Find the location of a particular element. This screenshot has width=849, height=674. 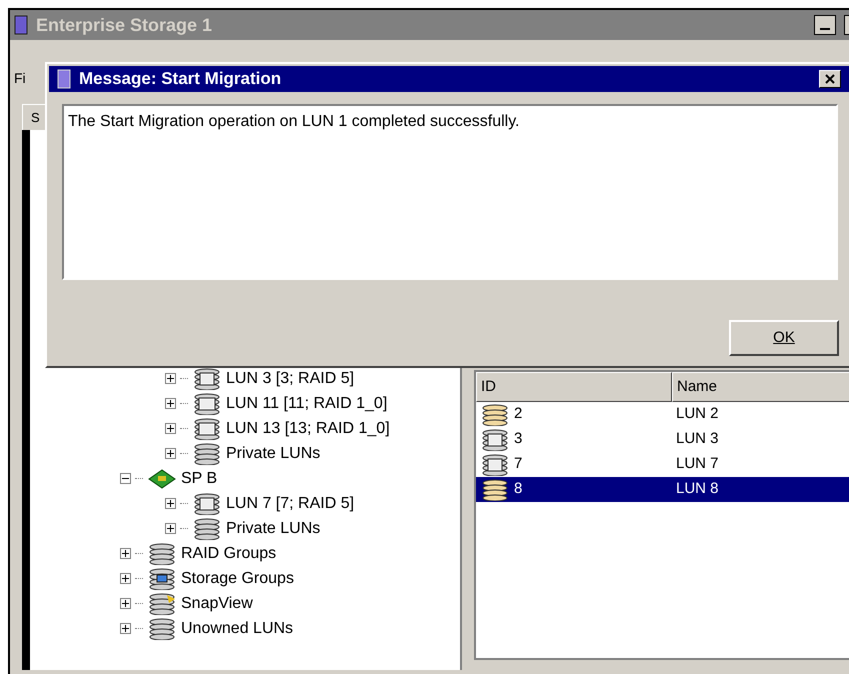

tree-item-label: SP B is located at coordinates (199, 478).